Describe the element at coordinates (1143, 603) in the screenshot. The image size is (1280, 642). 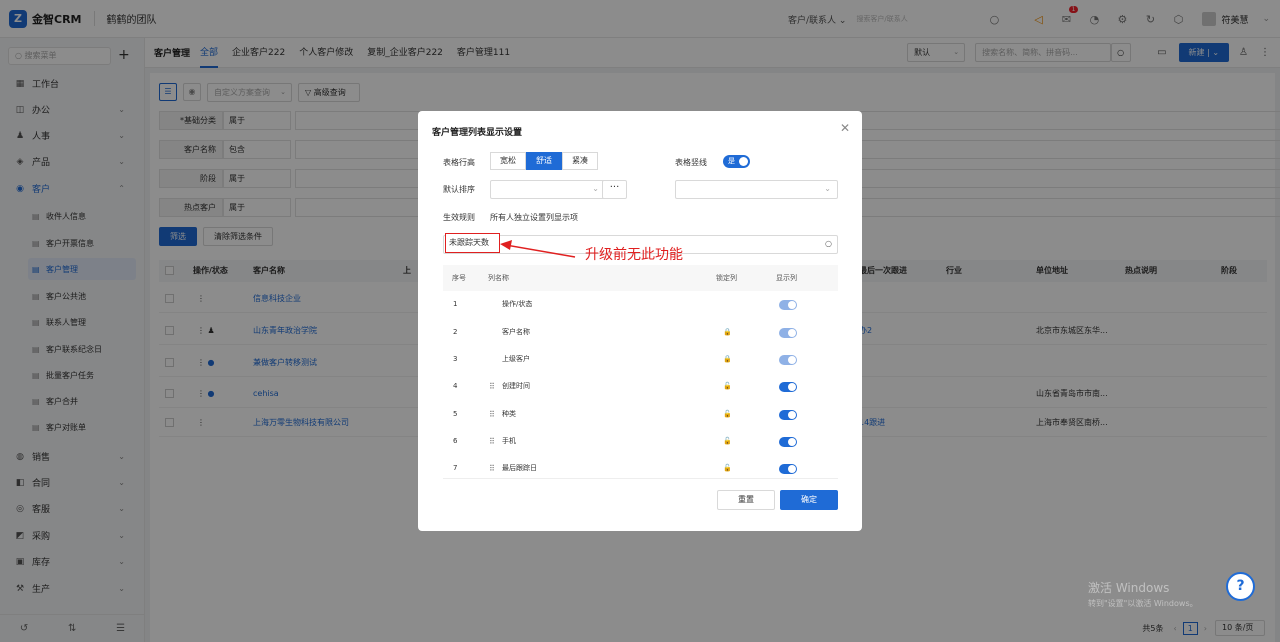
I see `watermark-line2: 转到"设置"以激活 Windows。` at that location.